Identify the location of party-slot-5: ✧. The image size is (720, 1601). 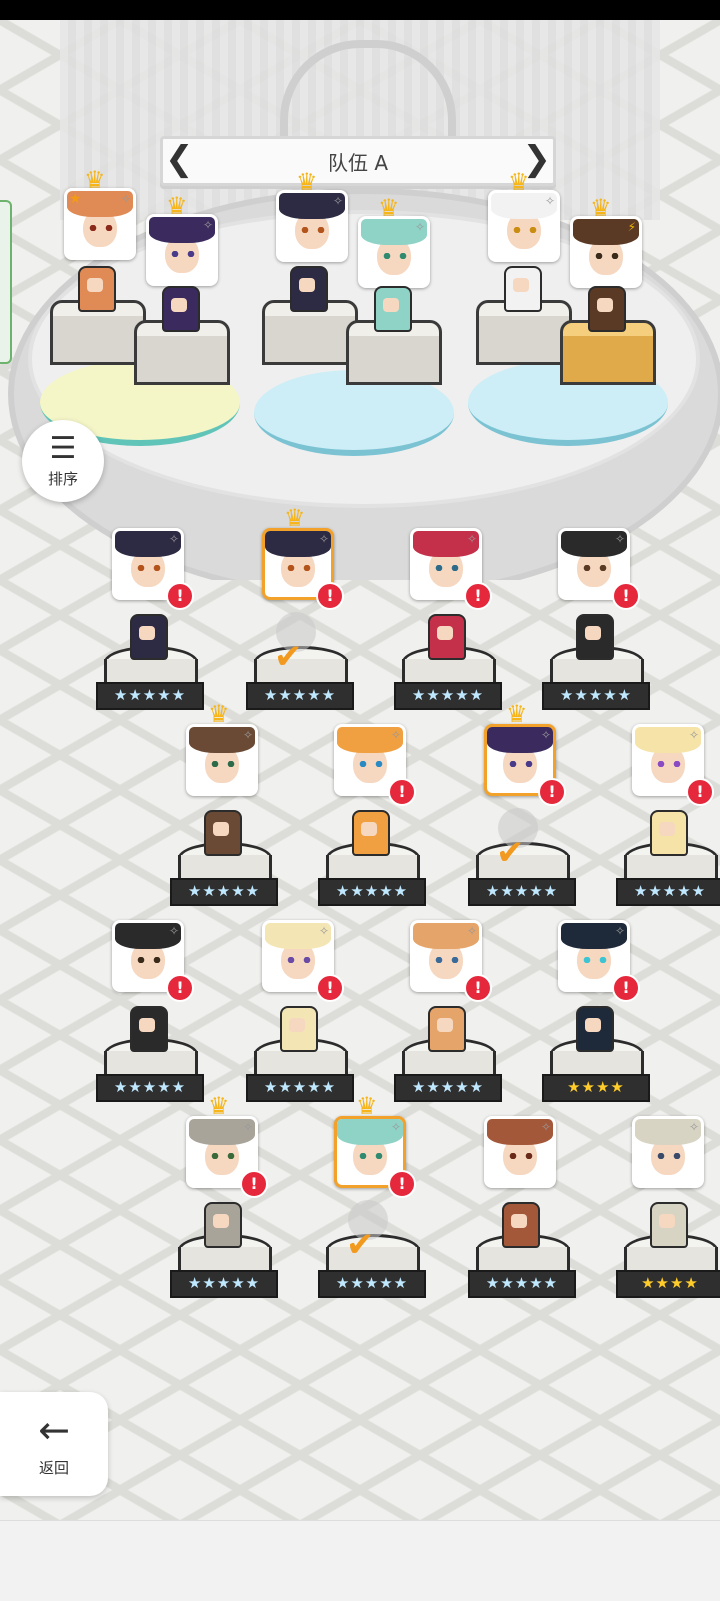
(524, 226).